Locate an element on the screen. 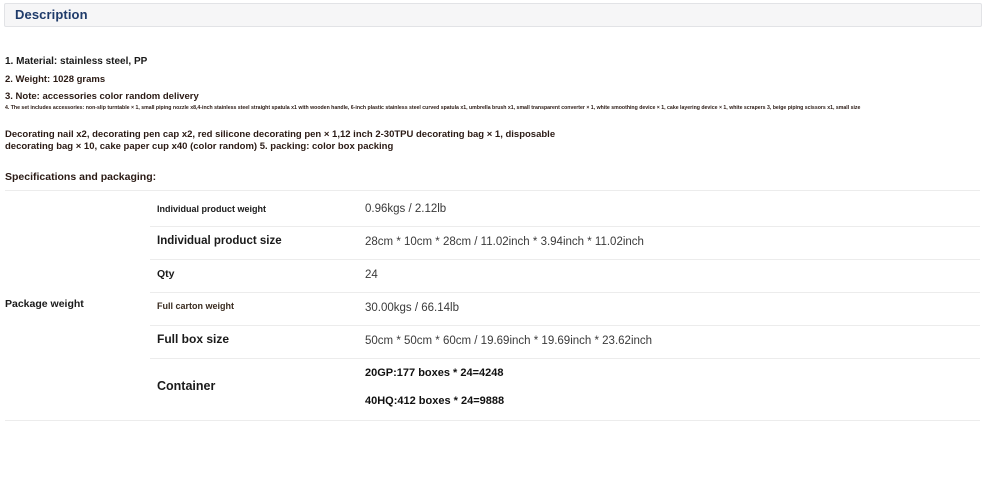 This screenshot has height=499, width=998. spec-label-qty: Qty is located at coordinates (166, 274).